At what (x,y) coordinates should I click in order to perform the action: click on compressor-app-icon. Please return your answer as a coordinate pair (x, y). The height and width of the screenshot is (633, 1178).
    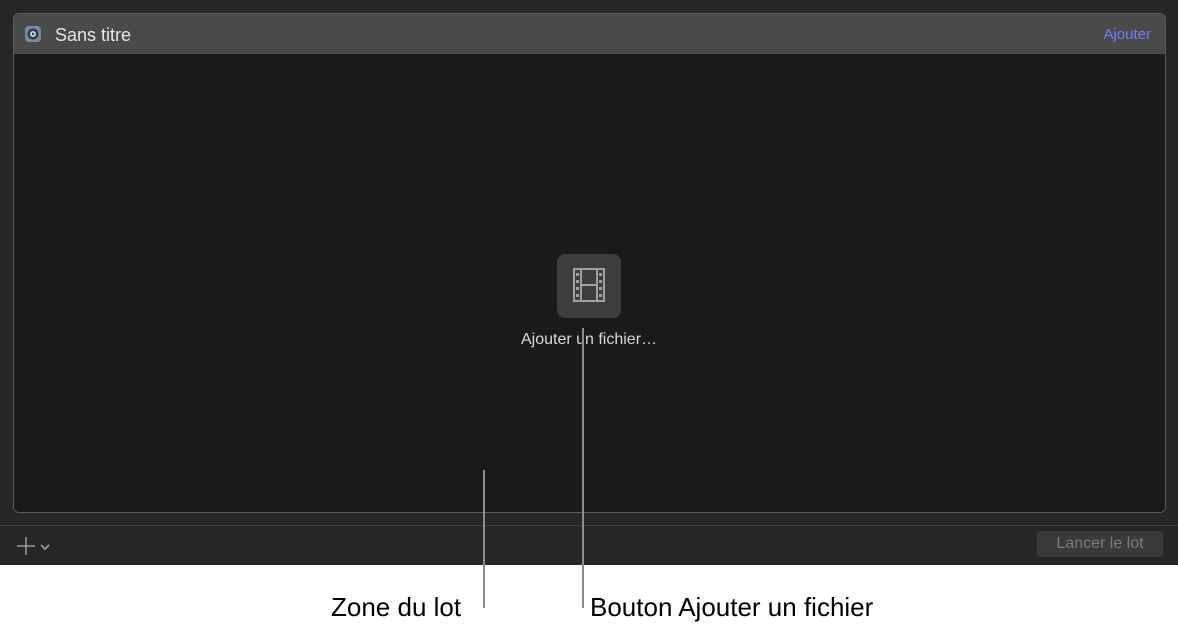
    Looking at the image, I should click on (33, 34).